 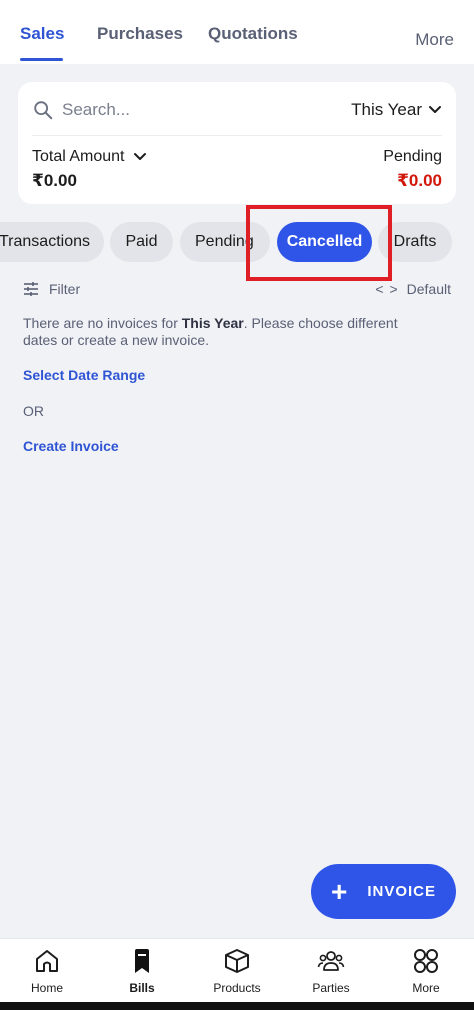 I want to click on empty-message-period: This Year, so click(x=212, y=323).